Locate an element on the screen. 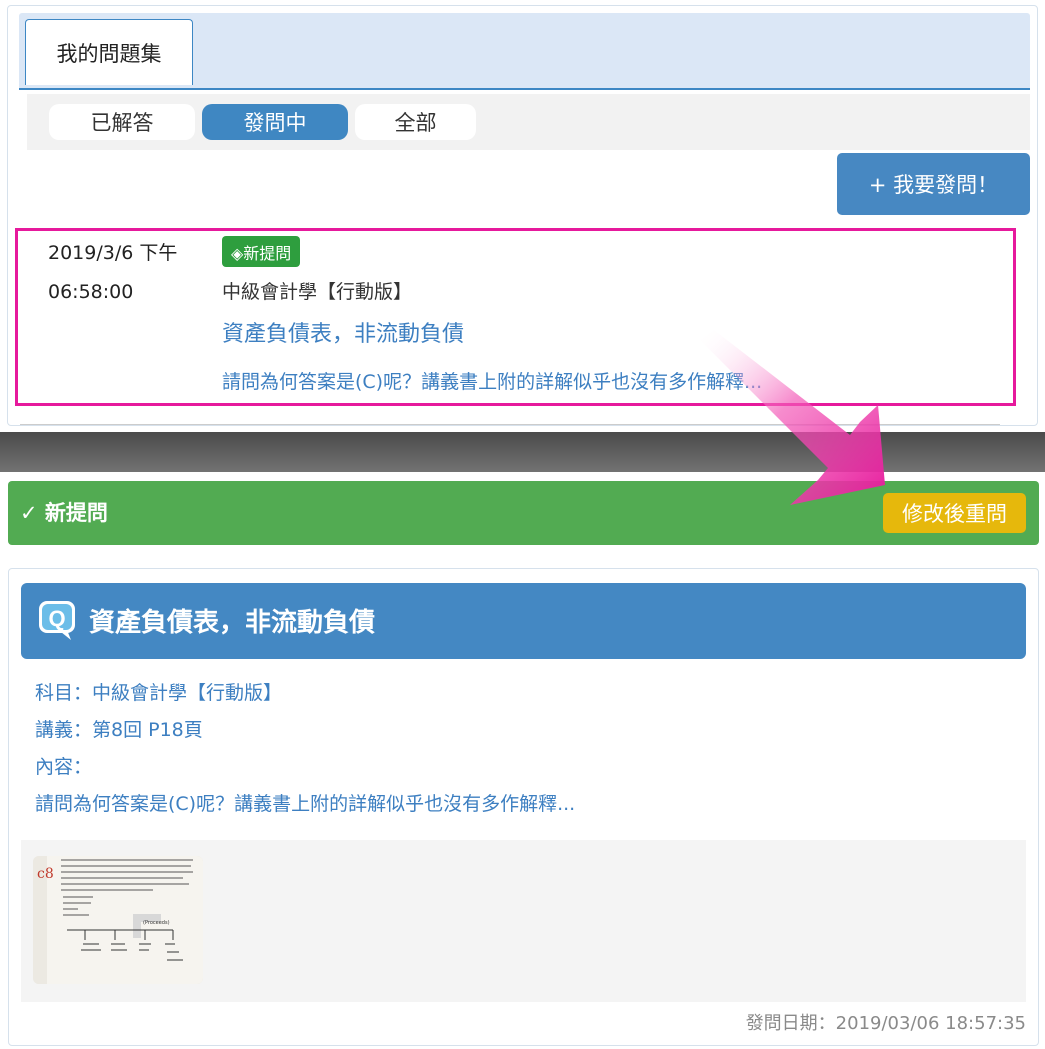 This screenshot has height=1049, width=1045. ask-question-button: + 我要發問！ is located at coordinates (933, 184).